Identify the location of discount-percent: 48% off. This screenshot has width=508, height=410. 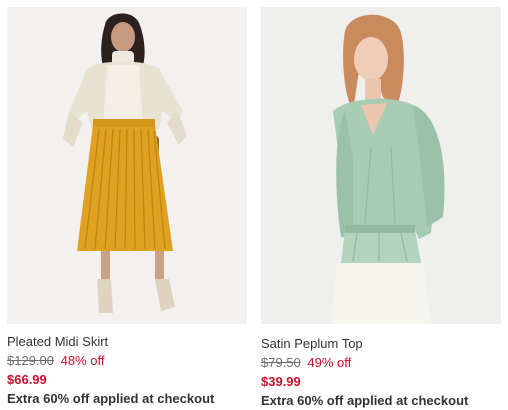
(82, 360).